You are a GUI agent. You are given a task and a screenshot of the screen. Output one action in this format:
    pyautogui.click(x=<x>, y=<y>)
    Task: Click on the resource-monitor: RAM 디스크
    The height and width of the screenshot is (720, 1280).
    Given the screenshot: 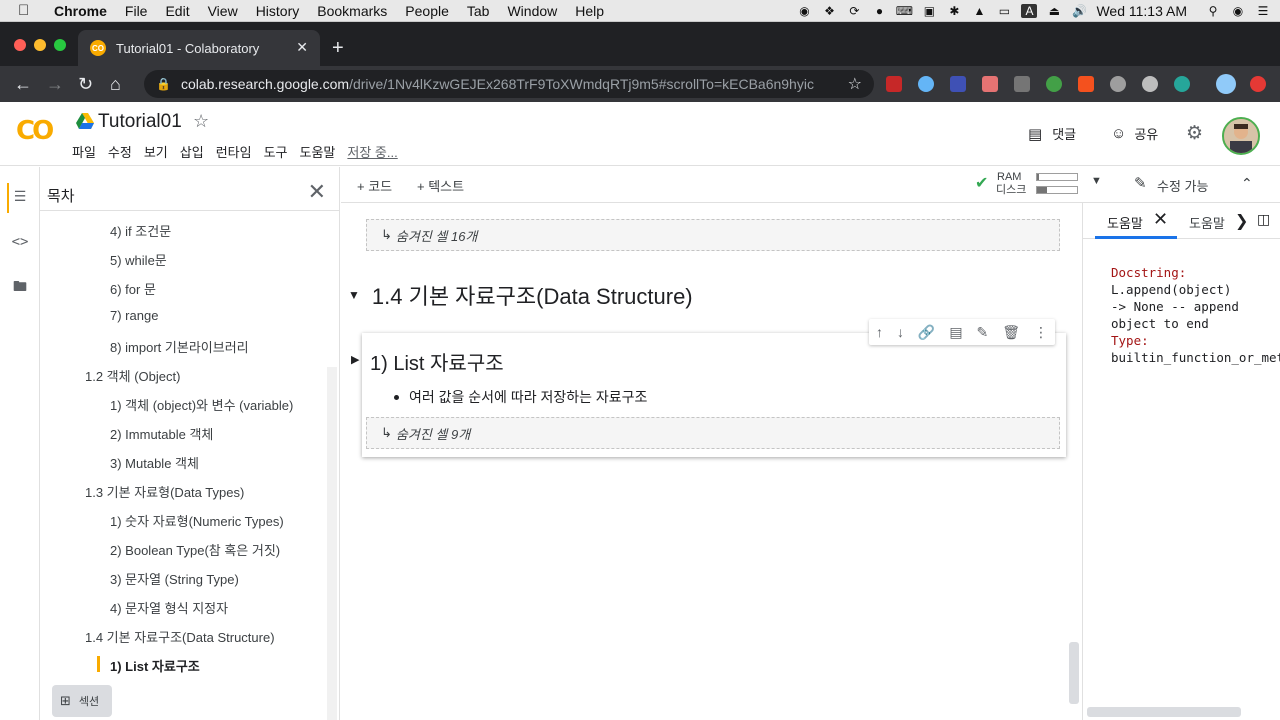 What is the action you would take?
    pyautogui.click(x=1001, y=184)
    